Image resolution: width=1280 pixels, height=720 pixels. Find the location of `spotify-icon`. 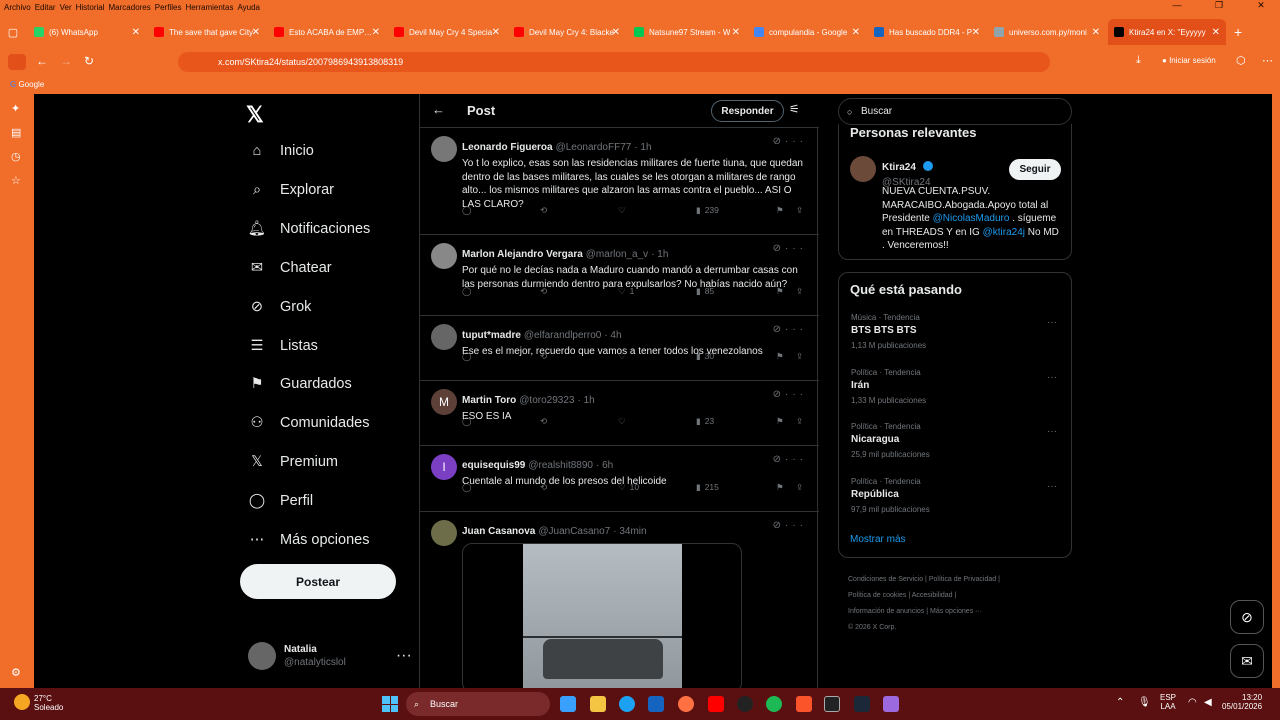

spotify-icon is located at coordinates (774, 704).